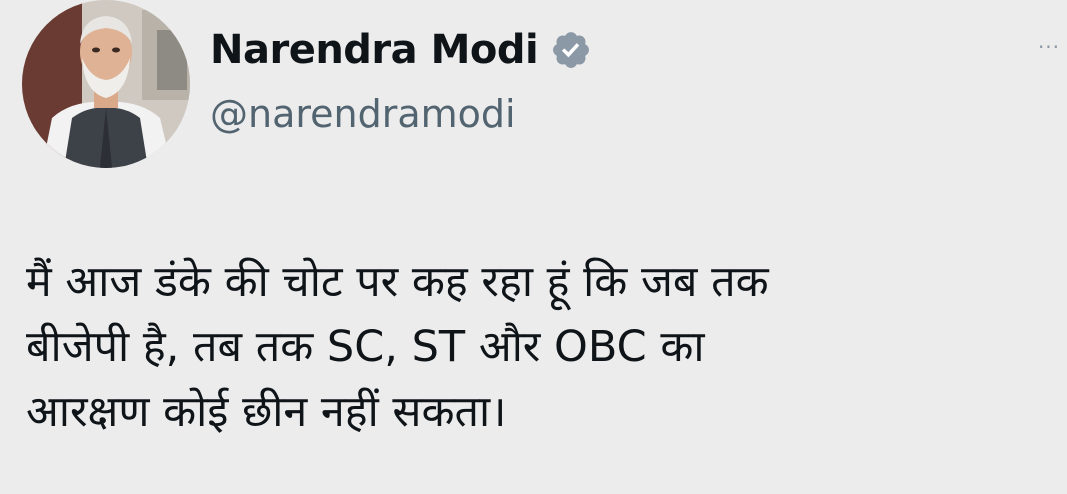 The image size is (1067, 494). I want to click on author-display-name: Narendra Modi, so click(374, 50).